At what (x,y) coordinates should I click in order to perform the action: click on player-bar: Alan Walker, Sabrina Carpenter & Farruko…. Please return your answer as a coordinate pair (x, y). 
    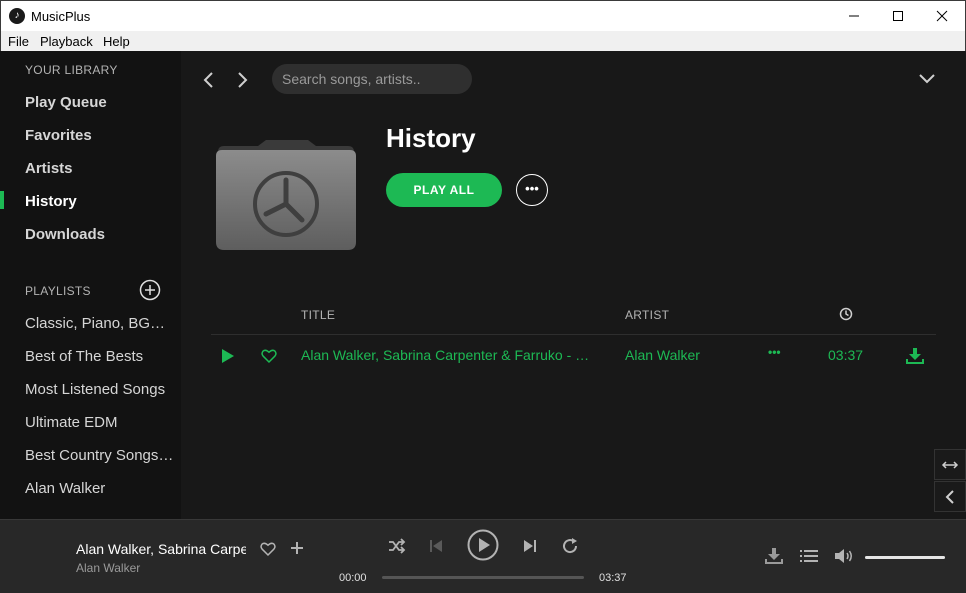
    Looking at the image, I should click on (483, 556).